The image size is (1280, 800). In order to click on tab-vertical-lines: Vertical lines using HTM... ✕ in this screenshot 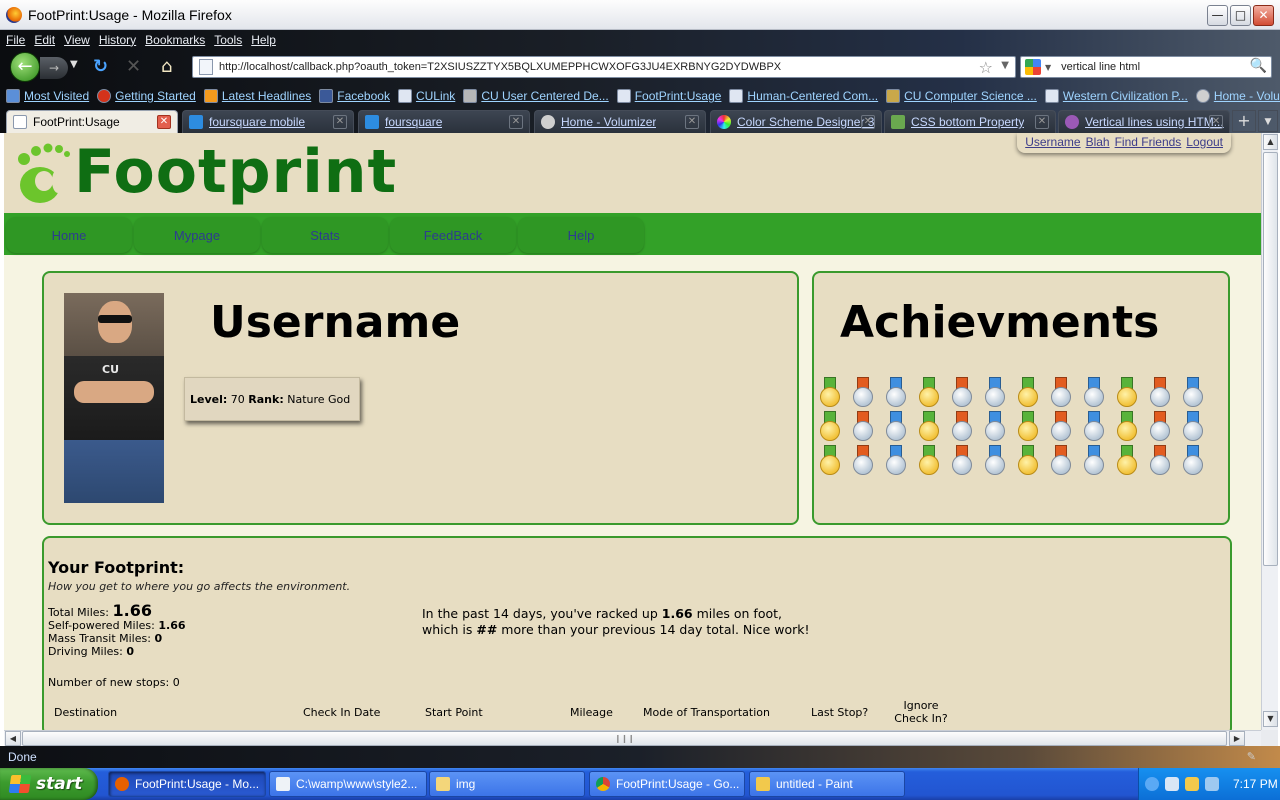, I will do `click(1144, 121)`.